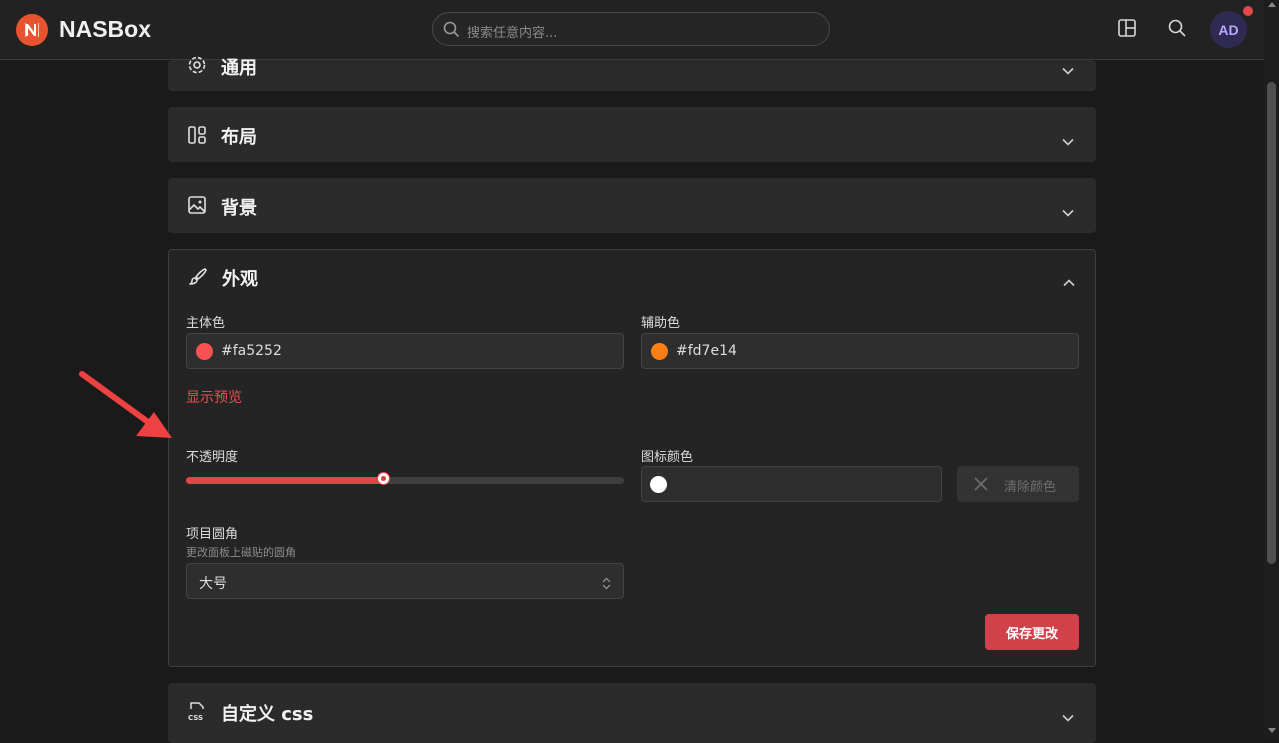 This screenshot has height=743, width=1279. Describe the element at coordinates (212, 457) in the screenshot. I see `opacity-label: 不透明度` at that location.